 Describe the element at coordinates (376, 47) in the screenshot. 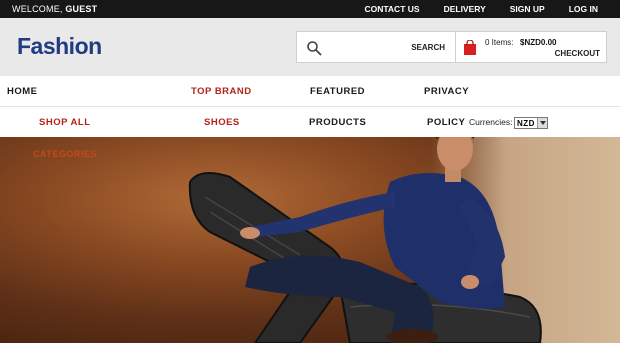

I see `search-box: SEARCH` at that location.